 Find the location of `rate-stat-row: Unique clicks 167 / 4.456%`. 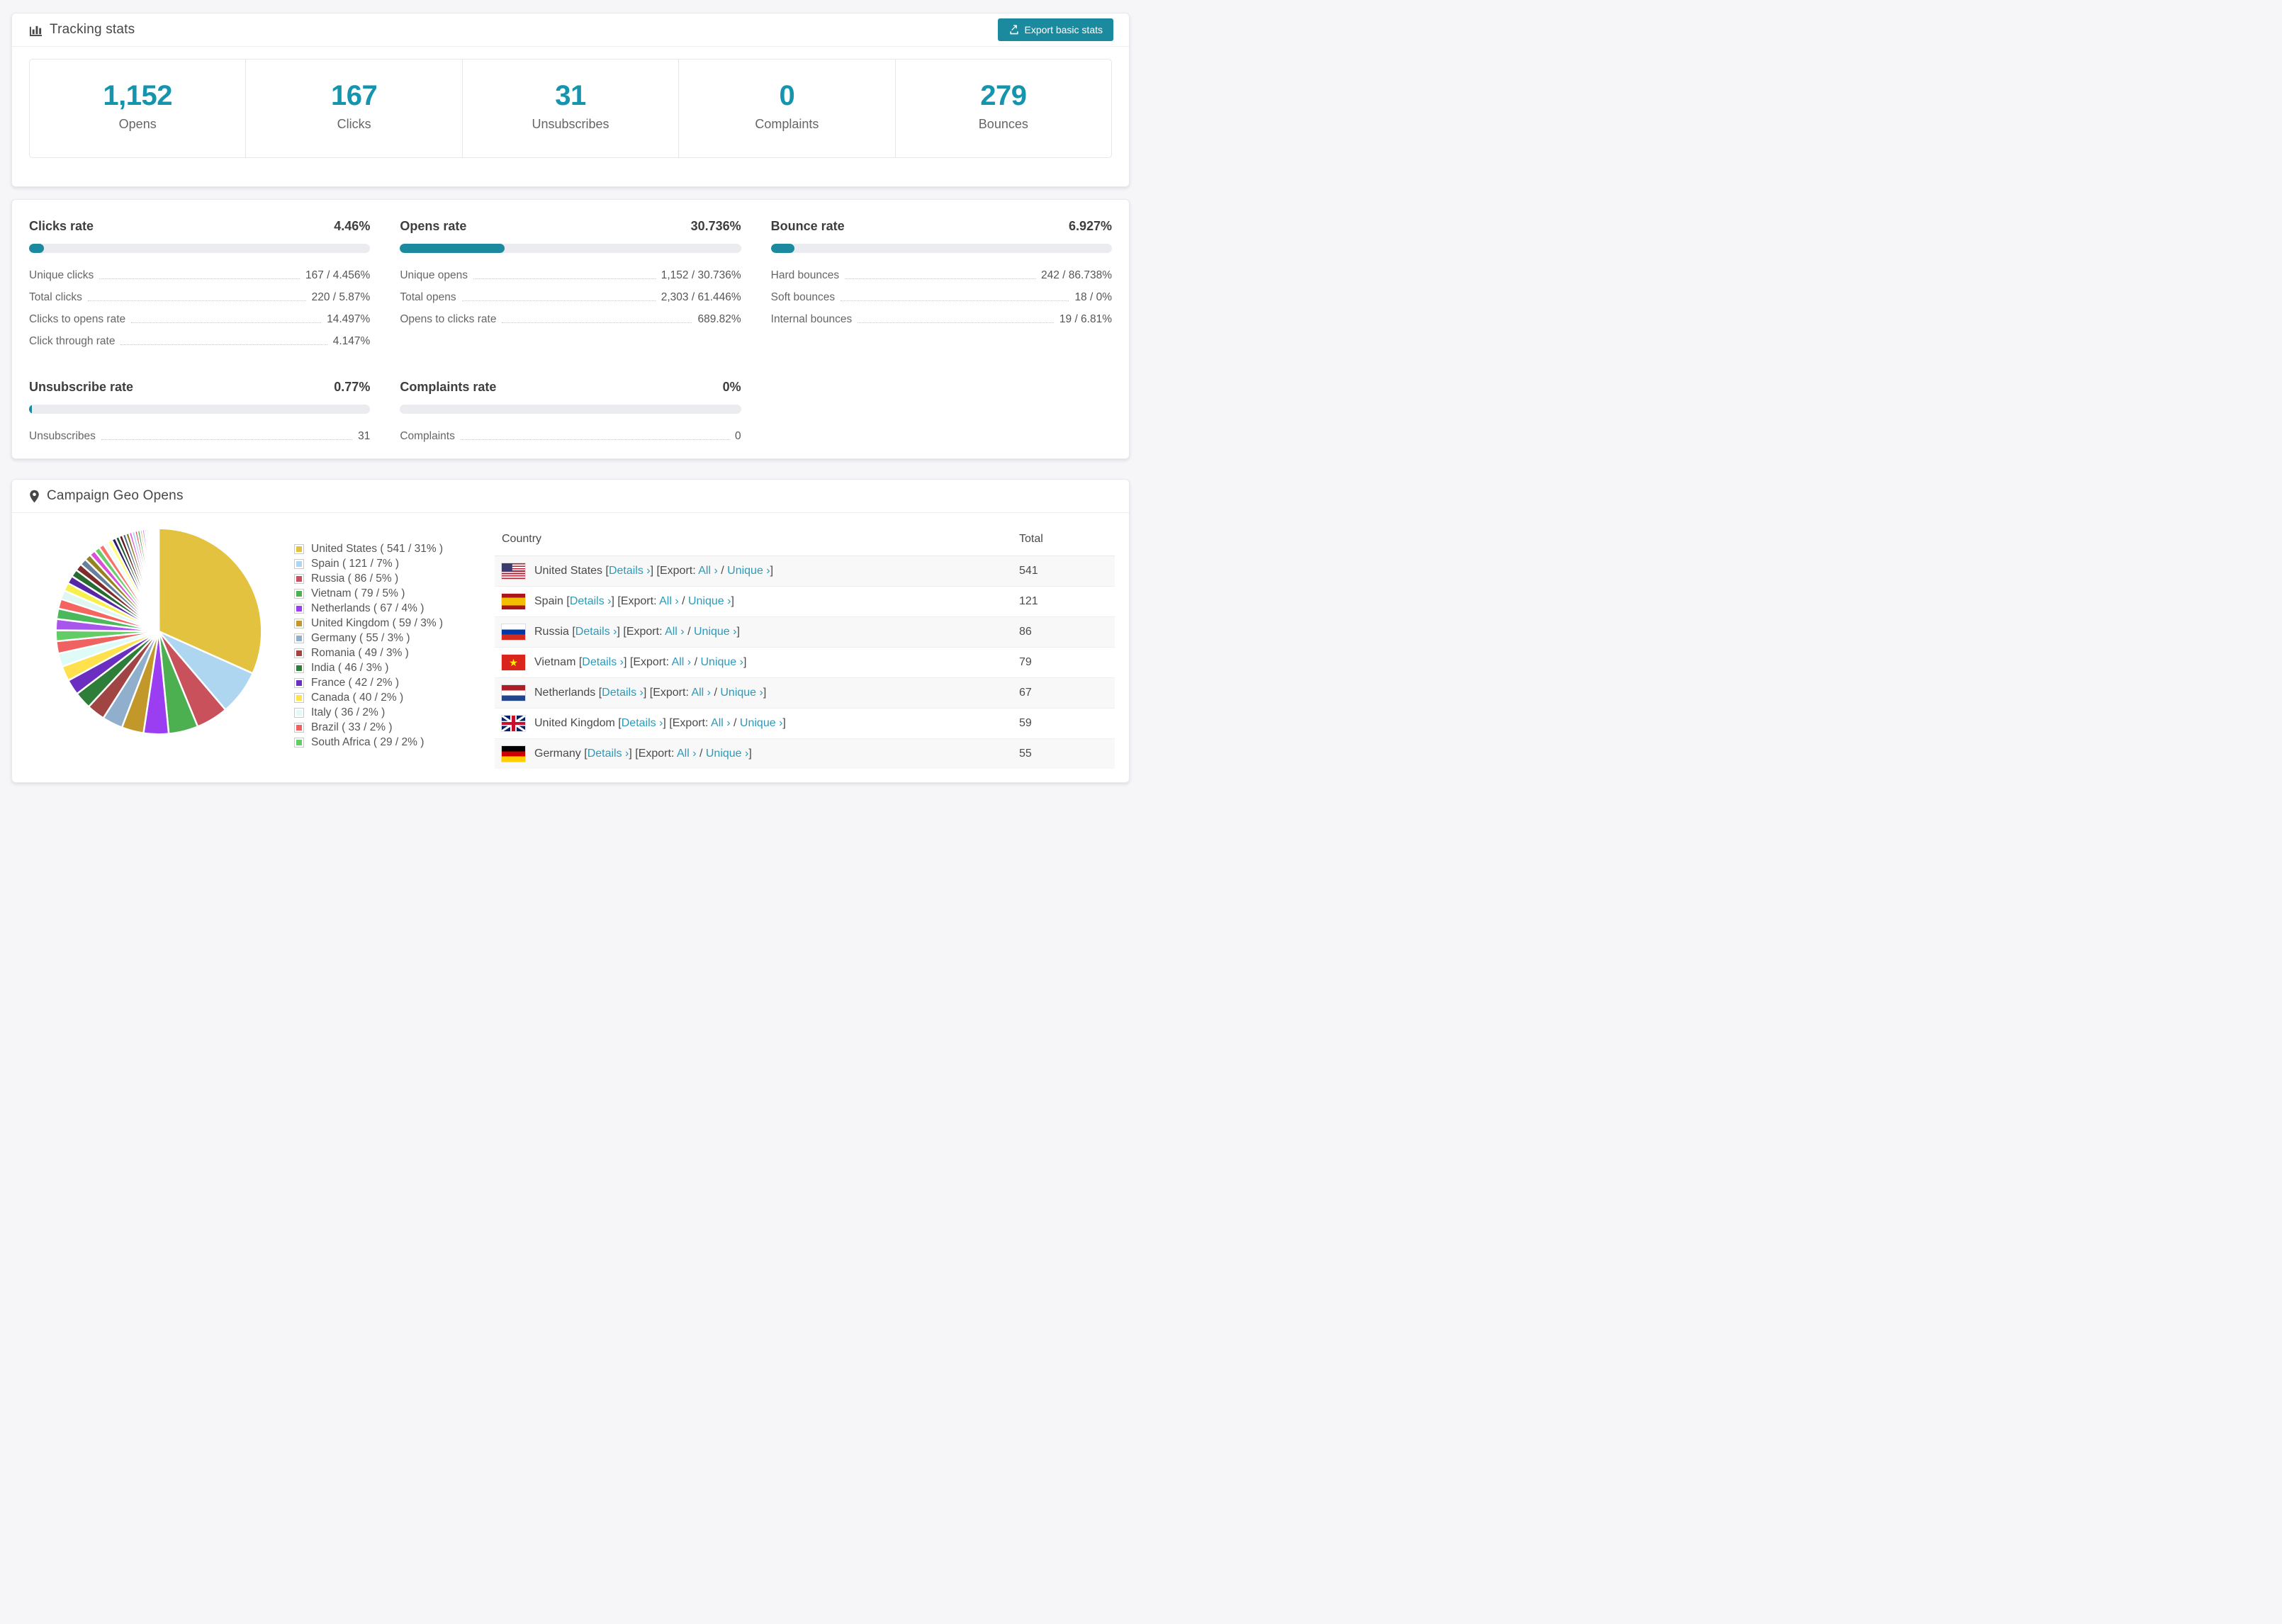

rate-stat-row: Unique clicks 167 / 4.456% is located at coordinates (200, 275).